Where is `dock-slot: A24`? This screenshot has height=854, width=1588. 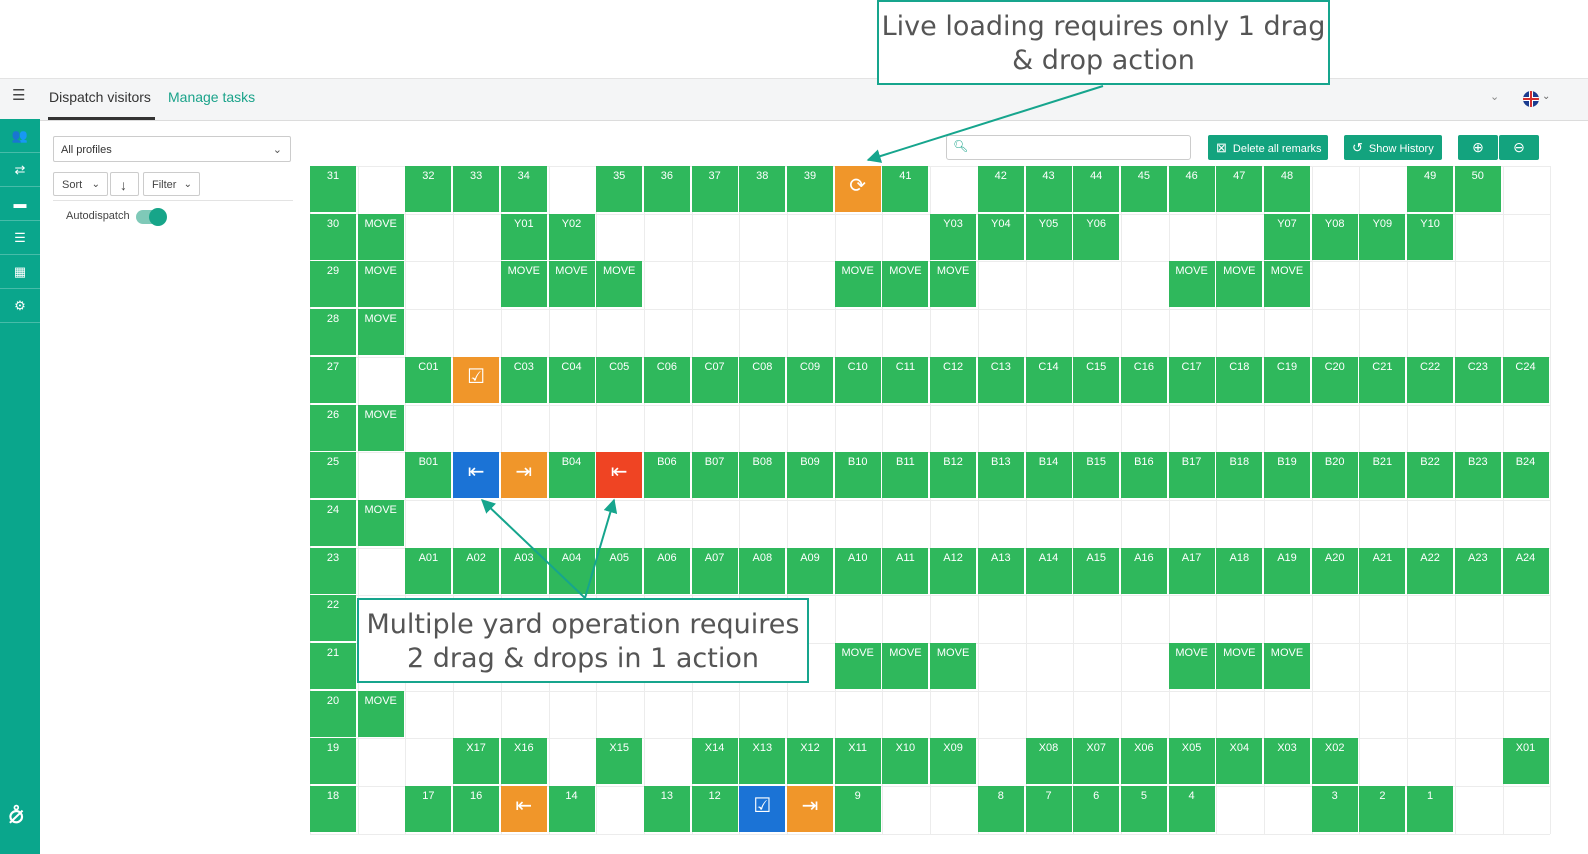
dock-slot: A24 is located at coordinates (1525, 570).